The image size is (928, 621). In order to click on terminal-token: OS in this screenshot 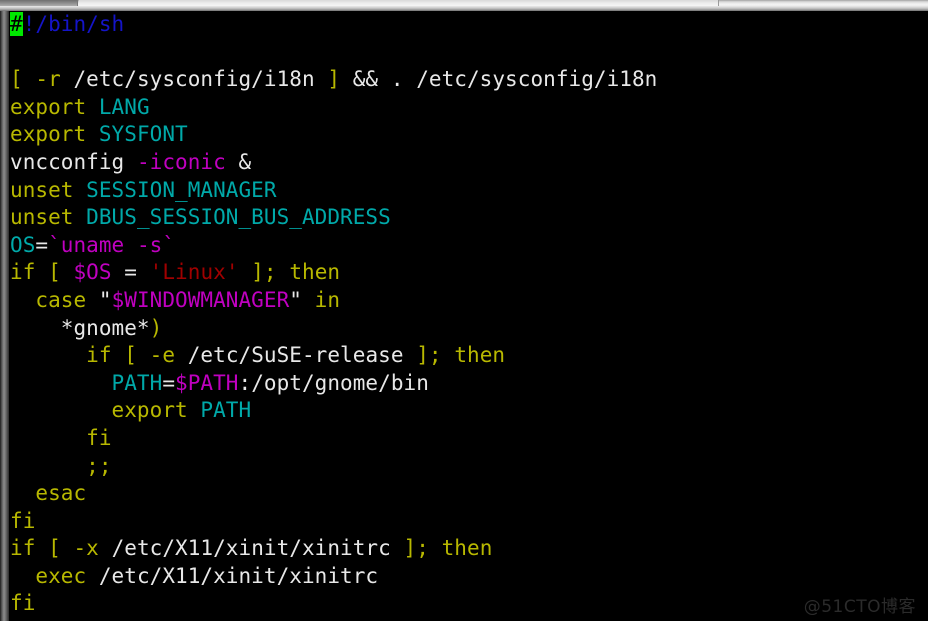, I will do `click(23, 244)`.